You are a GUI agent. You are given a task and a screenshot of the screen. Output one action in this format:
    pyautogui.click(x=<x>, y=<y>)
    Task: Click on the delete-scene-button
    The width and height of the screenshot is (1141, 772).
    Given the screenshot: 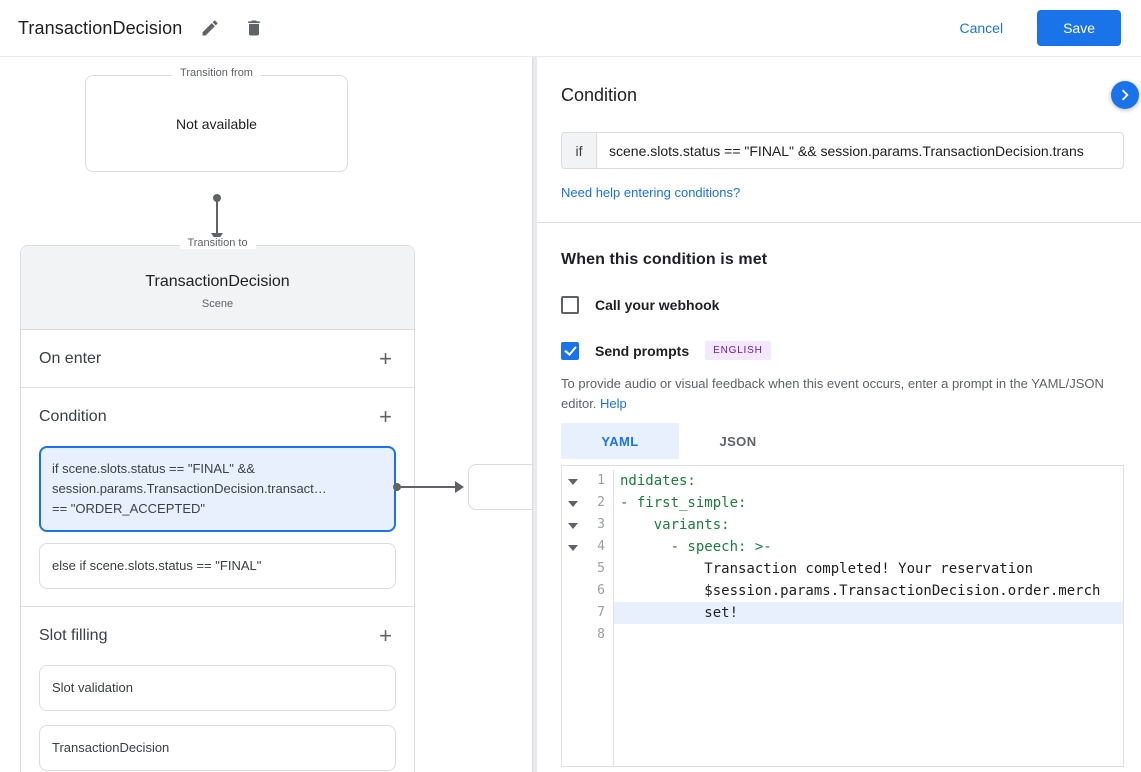 What is the action you would take?
    pyautogui.click(x=254, y=28)
    